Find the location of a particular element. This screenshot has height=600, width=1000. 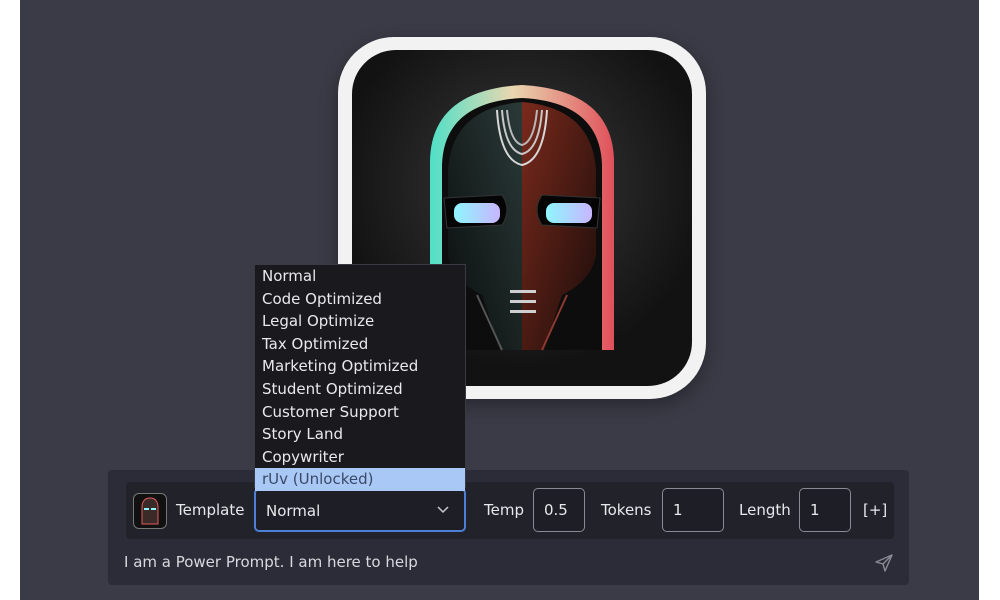

tokens-input: 1 is located at coordinates (693, 510).